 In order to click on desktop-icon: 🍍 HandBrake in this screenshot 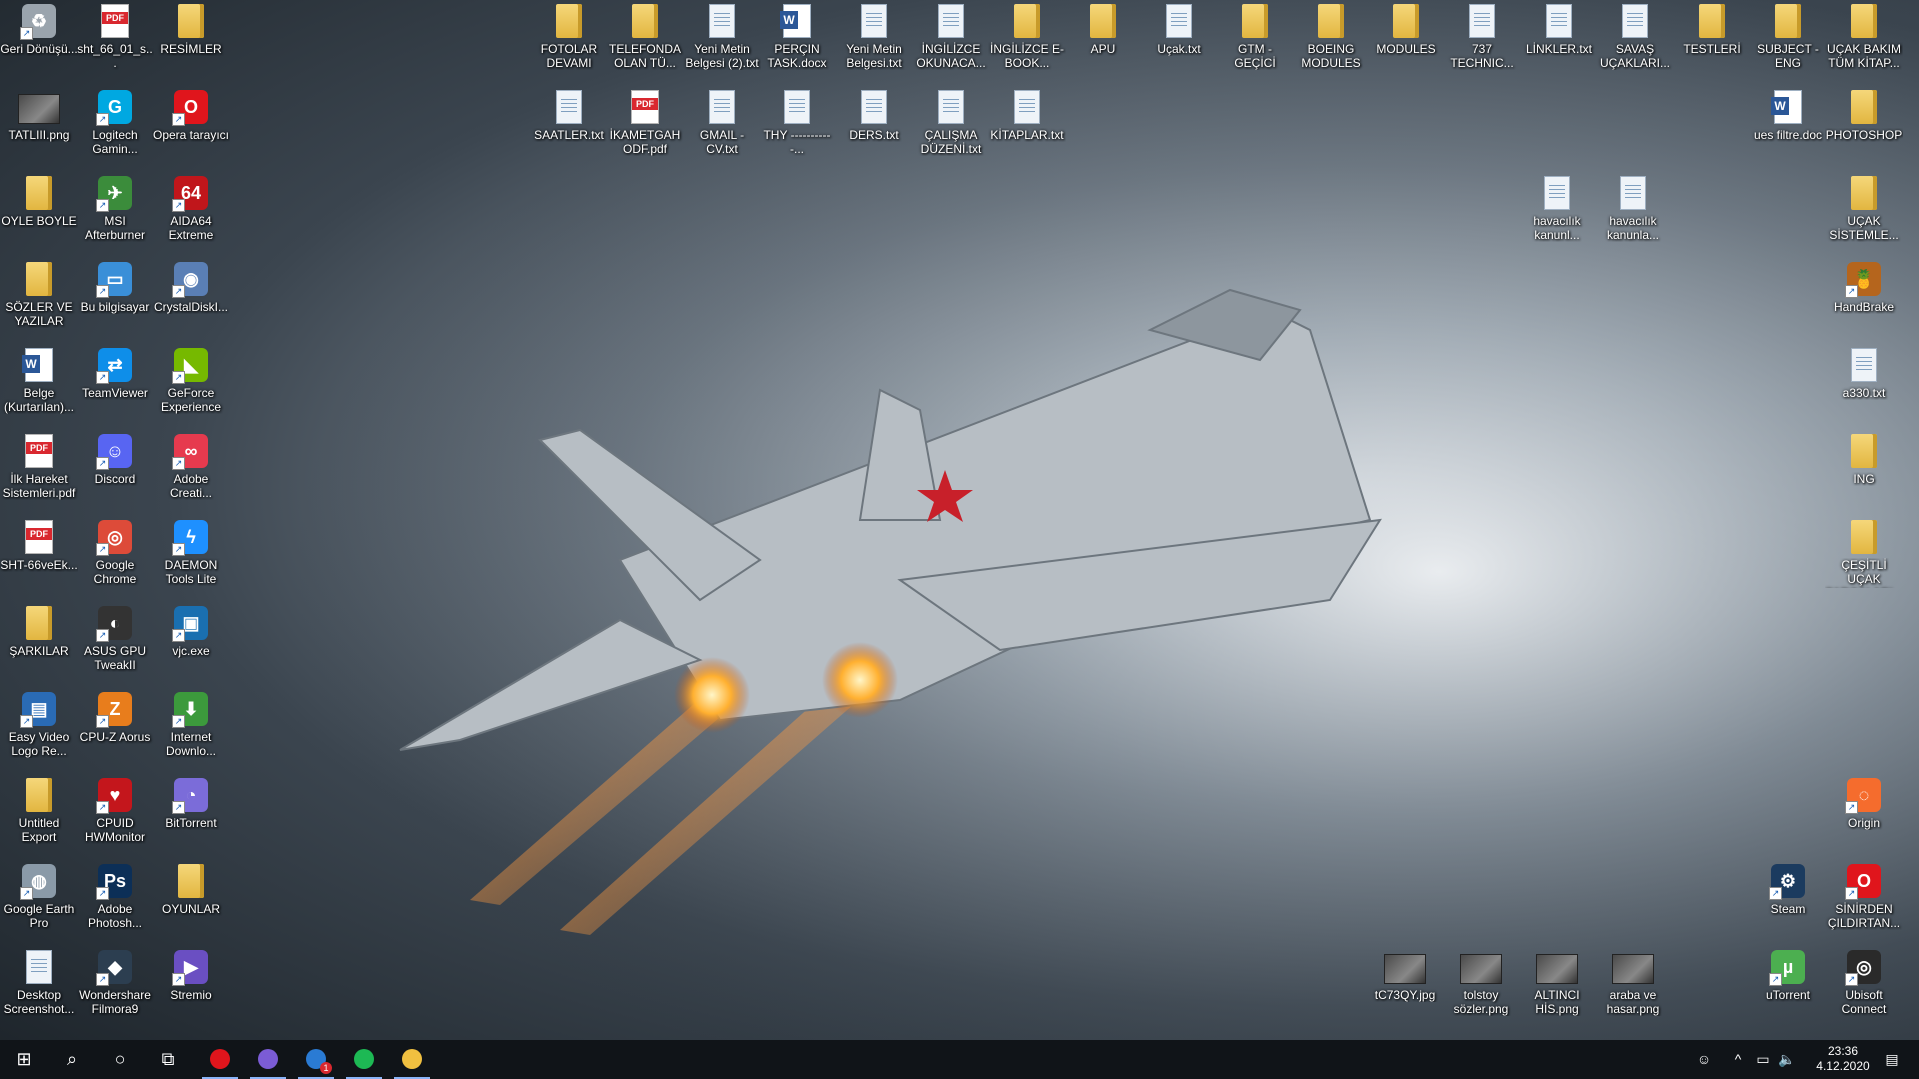, I will do `click(1864, 301)`.